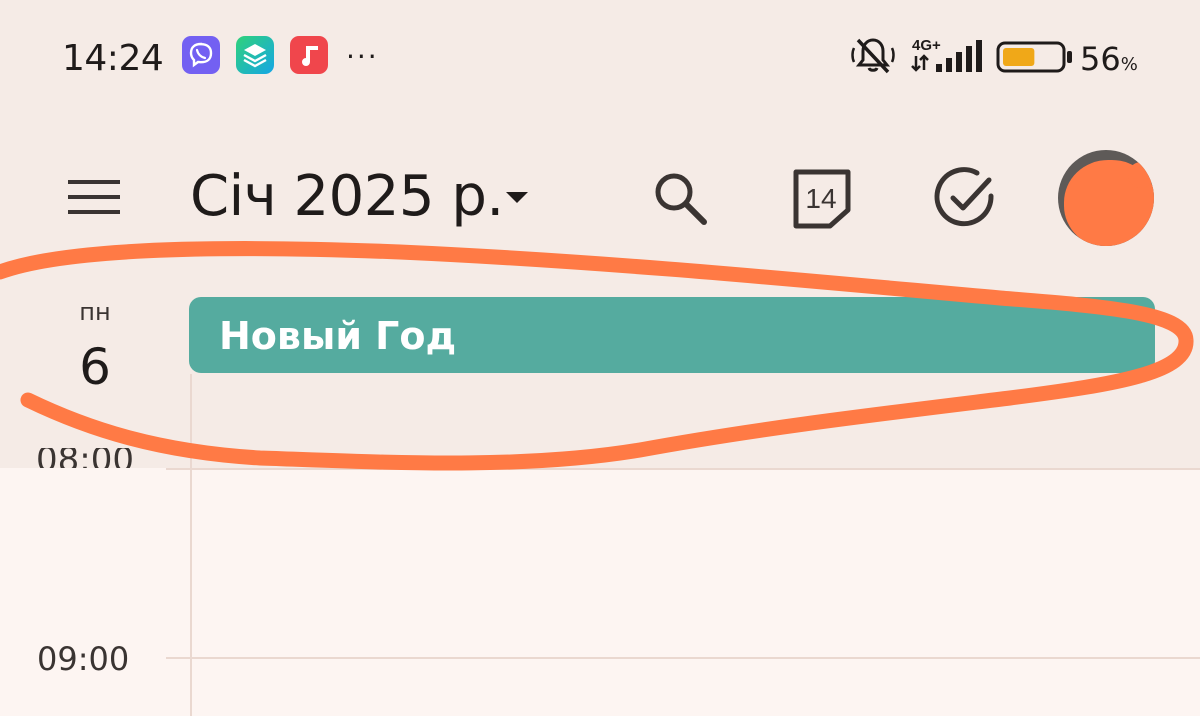  Describe the element at coordinates (517, 197) in the screenshot. I see `chevron-down-icon` at that location.